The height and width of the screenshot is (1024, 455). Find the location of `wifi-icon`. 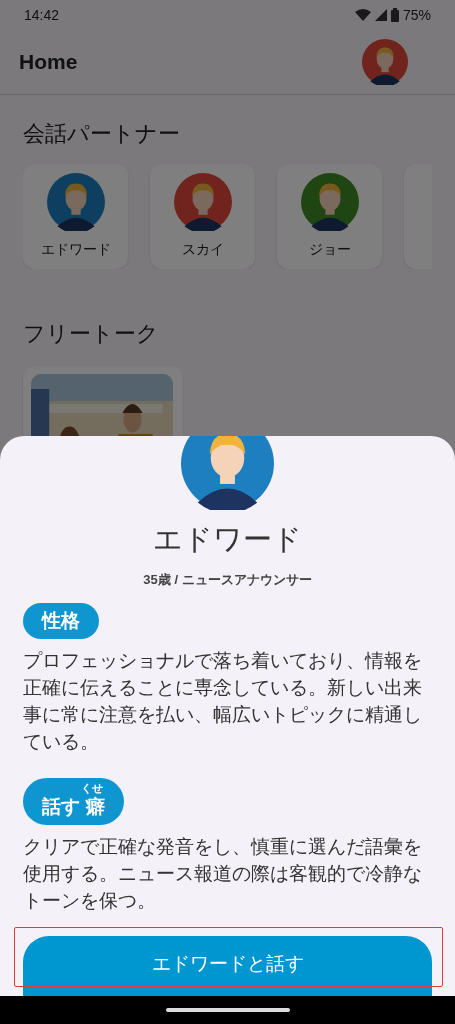

wifi-icon is located at coordinates (362, 15).